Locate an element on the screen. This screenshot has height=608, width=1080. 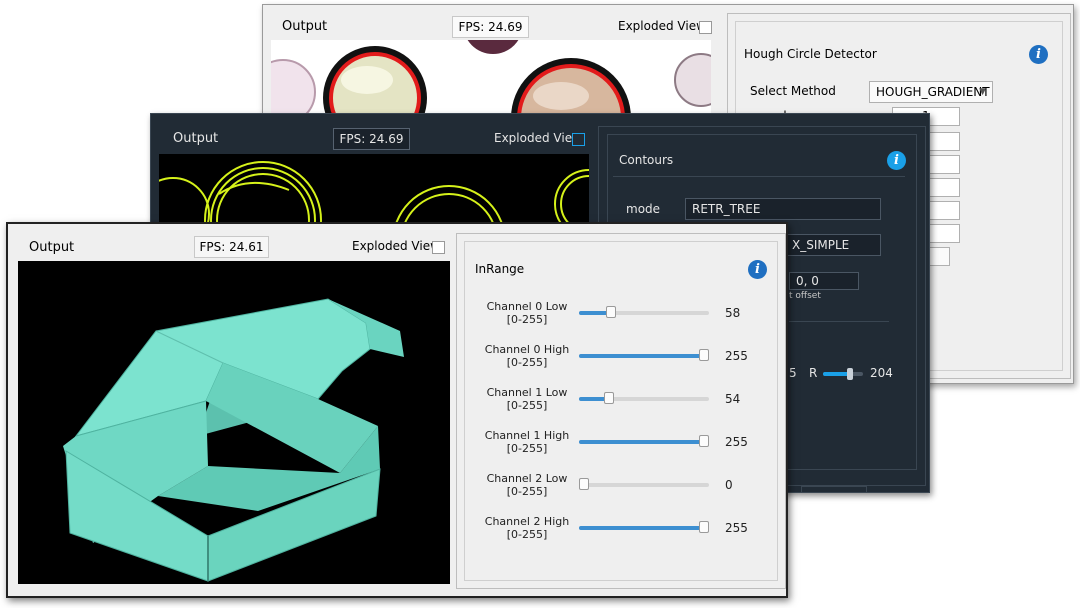
r-value: 204 is located at coordinates (881, 373).